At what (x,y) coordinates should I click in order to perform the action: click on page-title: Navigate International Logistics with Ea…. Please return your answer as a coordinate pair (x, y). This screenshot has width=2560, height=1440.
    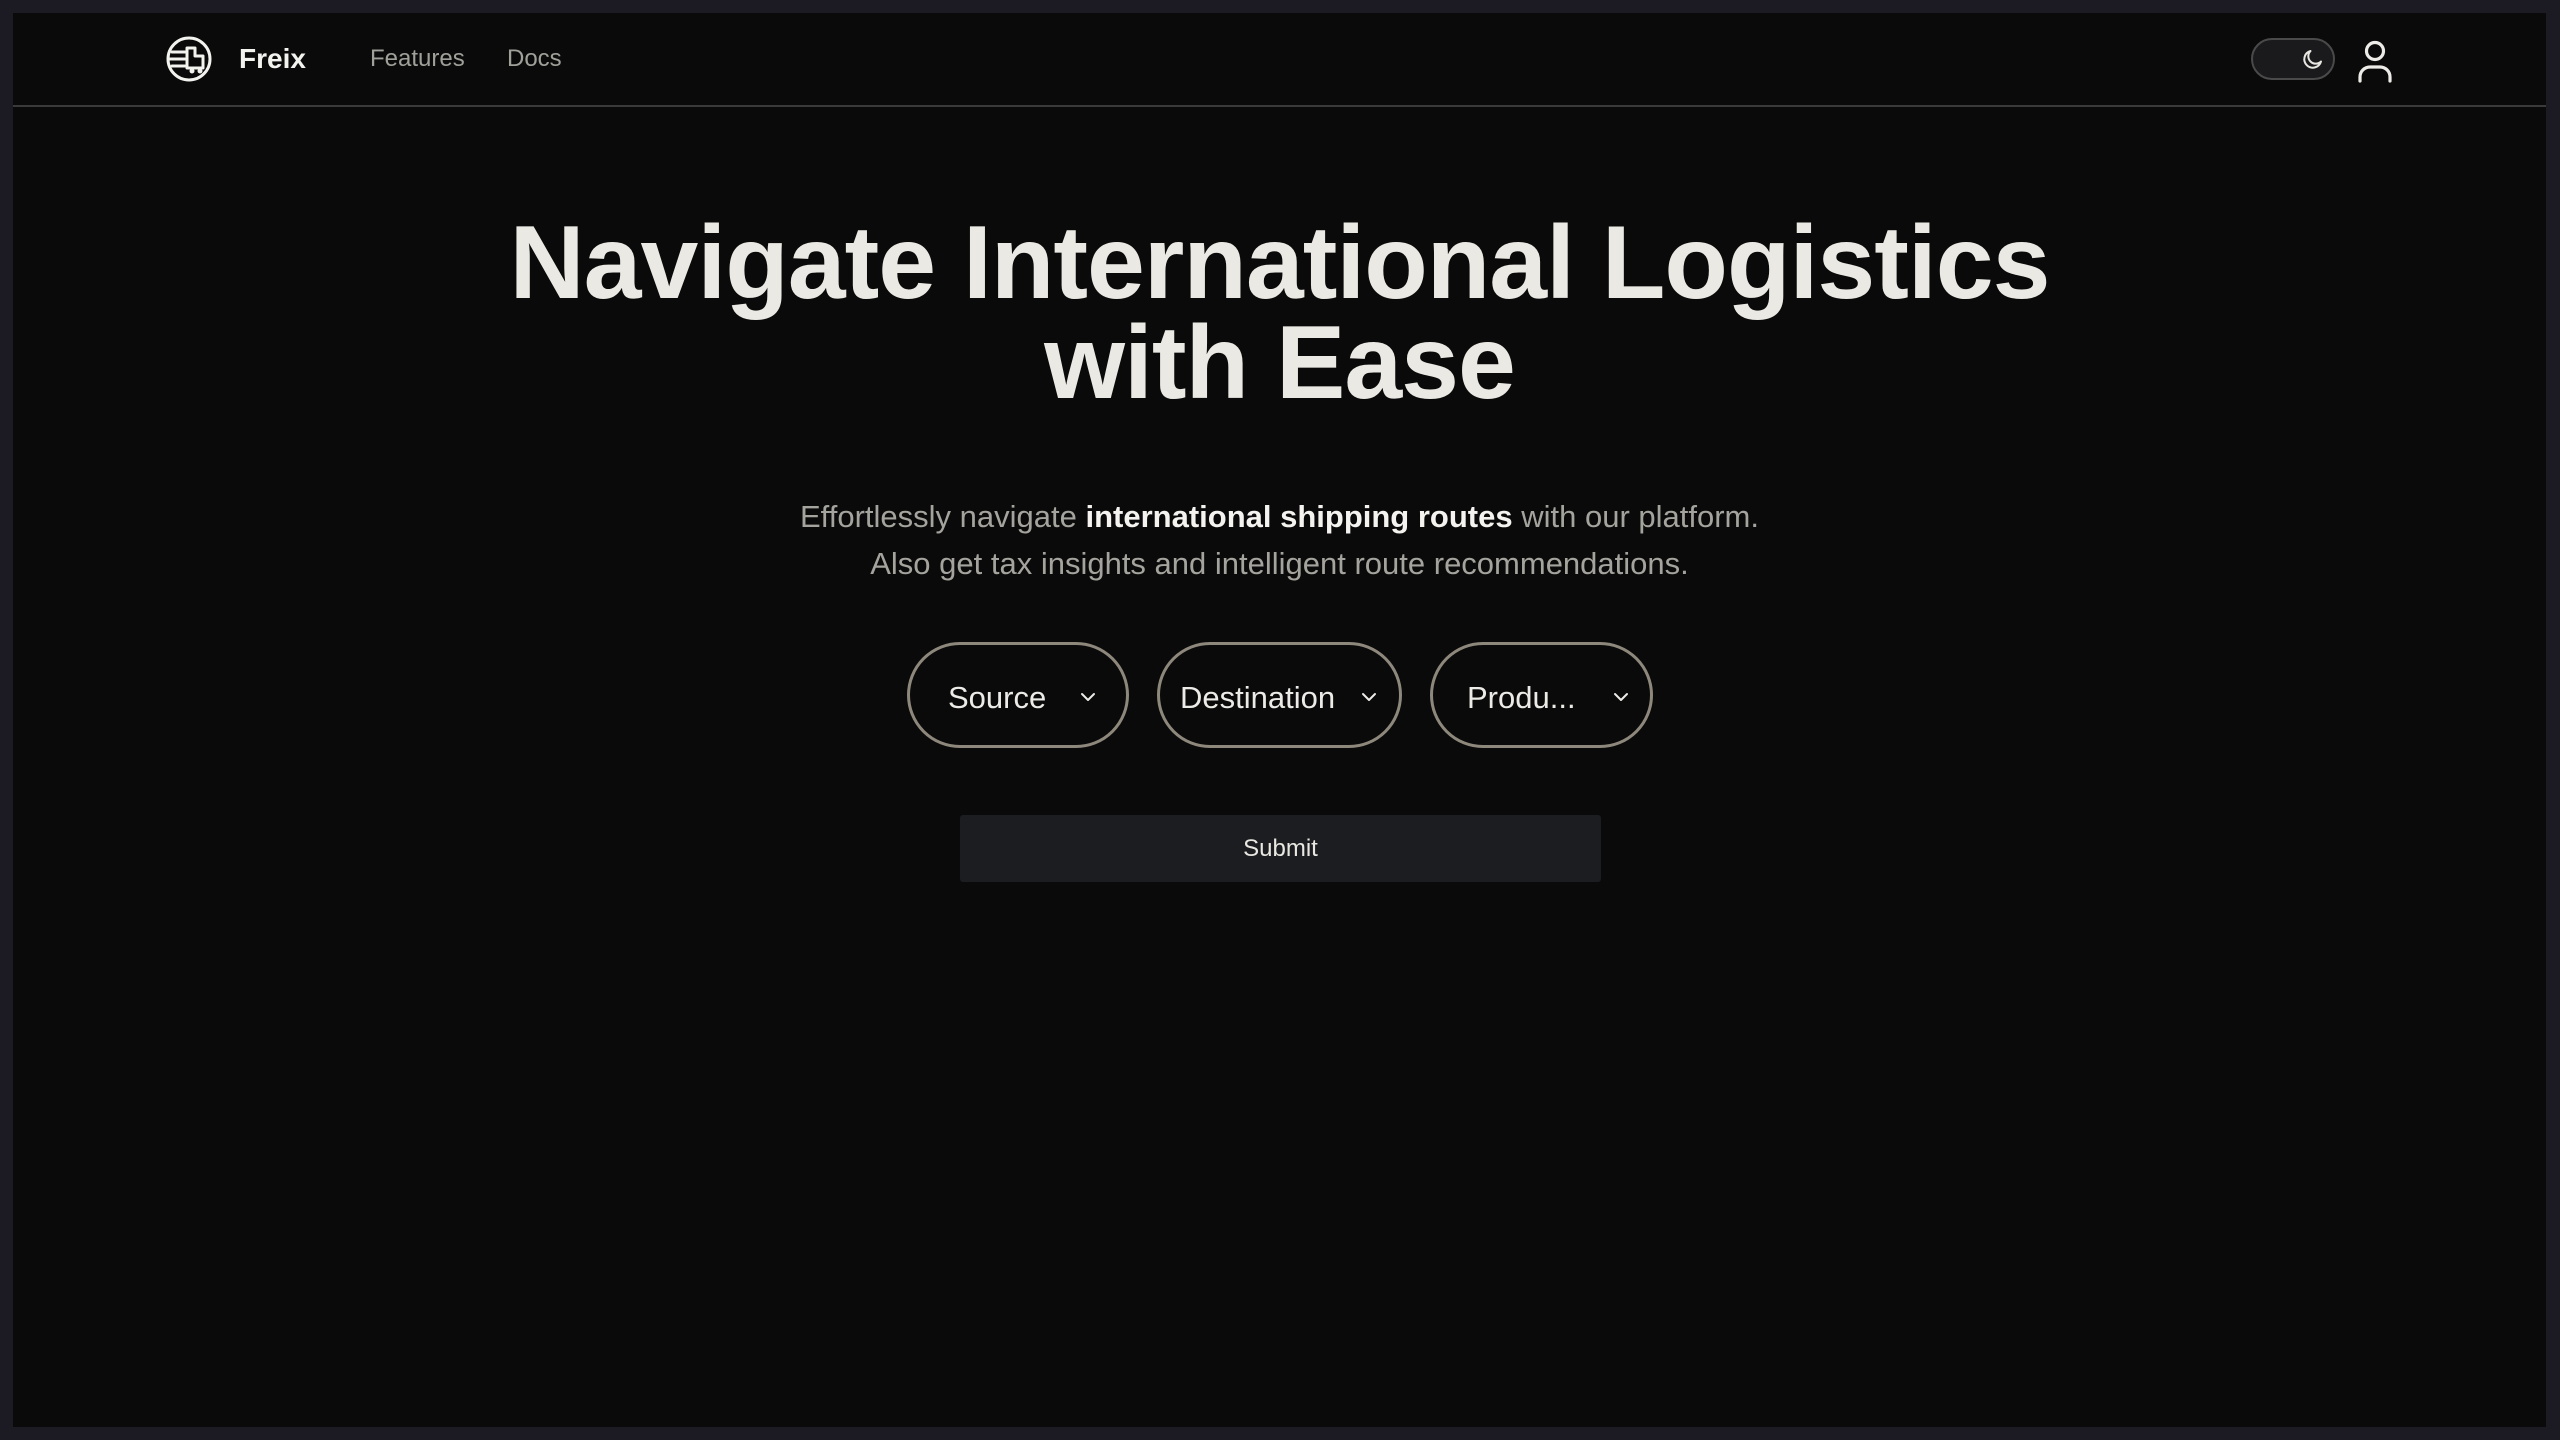
    Looking at the image, I should click on (1279, 313).